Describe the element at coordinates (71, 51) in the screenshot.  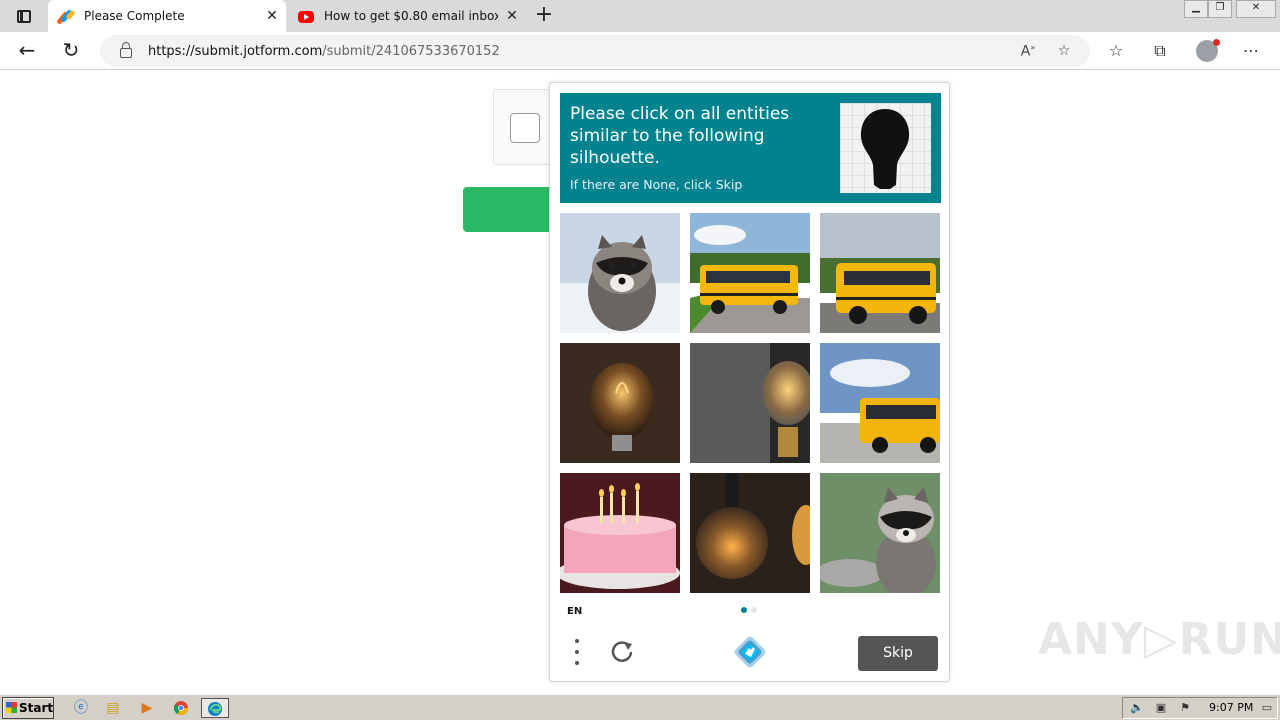
I see `reload-icon: ↻` at that location.